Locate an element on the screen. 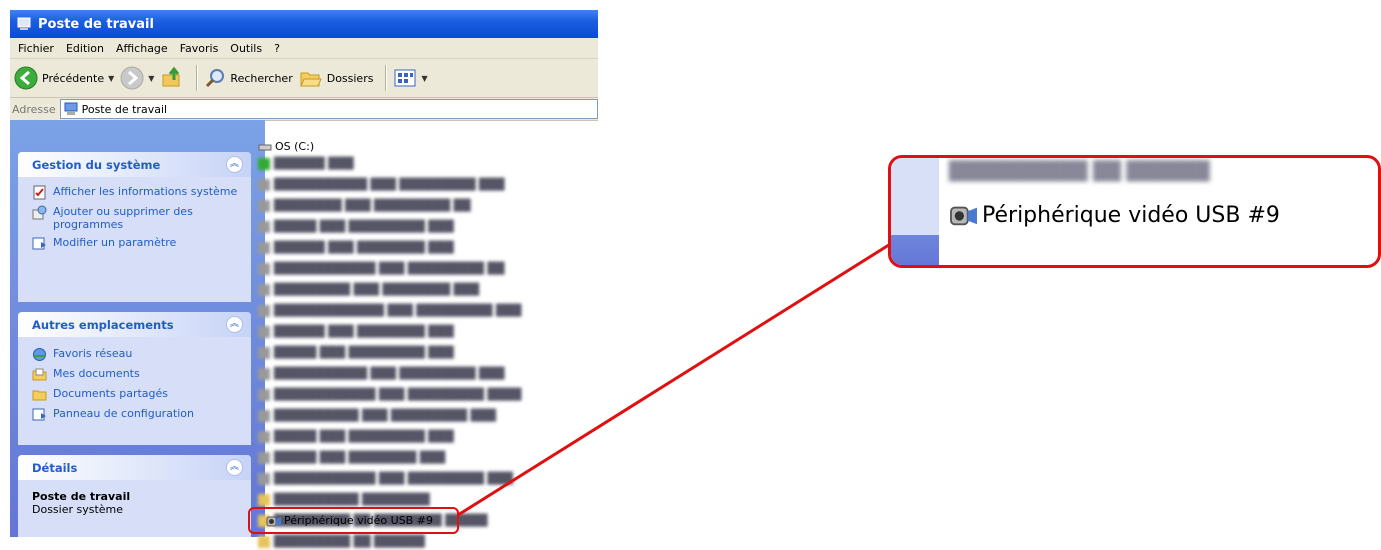 The width and height of the screenshot is (1381, 550). callout-taskpane-edge is located at coordinates (915, 211).